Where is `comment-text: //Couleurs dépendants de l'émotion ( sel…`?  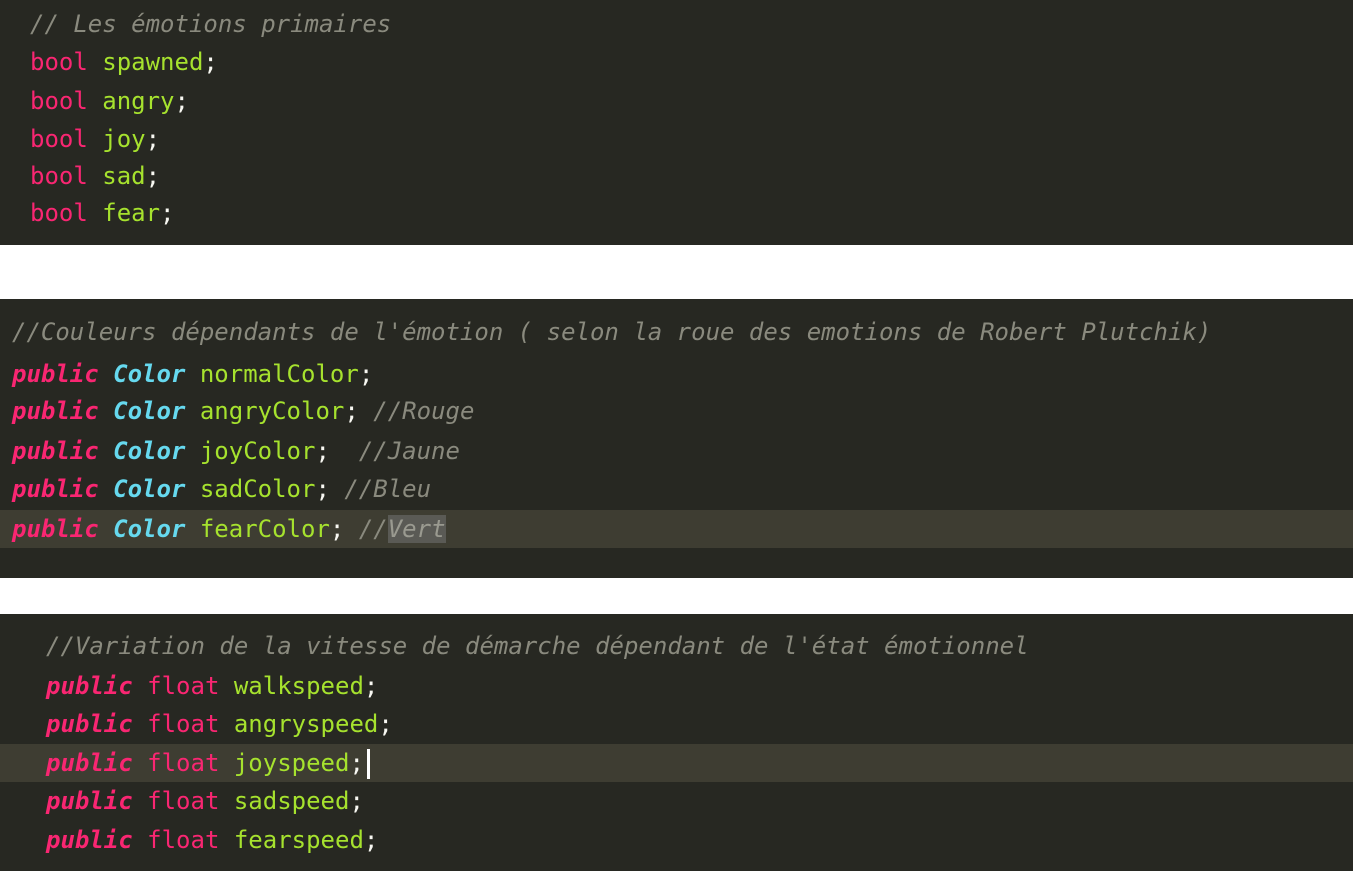
comment-text: //Couleurs dépendants de l'émotion ( sel… is located at coordinates (612, 332).